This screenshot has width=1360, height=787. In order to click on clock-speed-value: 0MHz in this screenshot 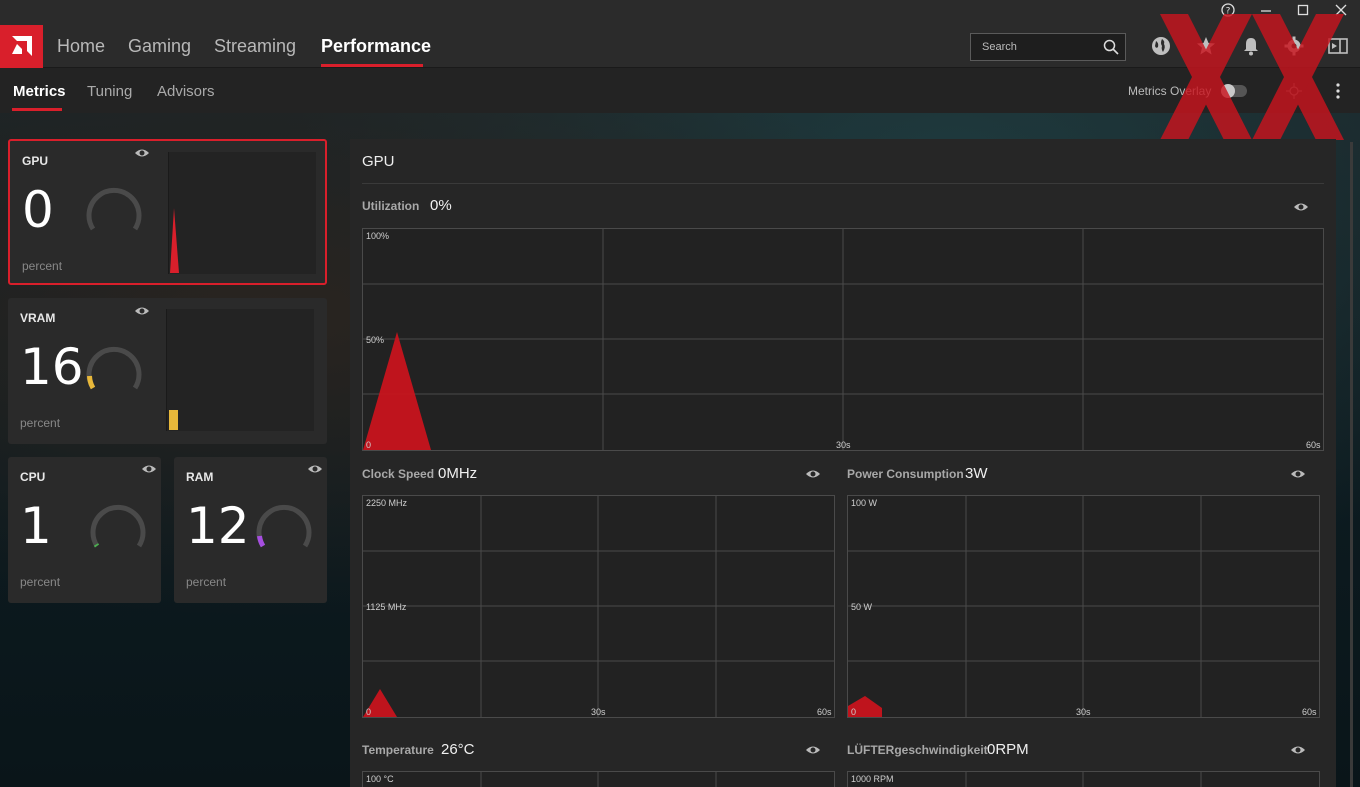, I will do `click(458, 473)`.